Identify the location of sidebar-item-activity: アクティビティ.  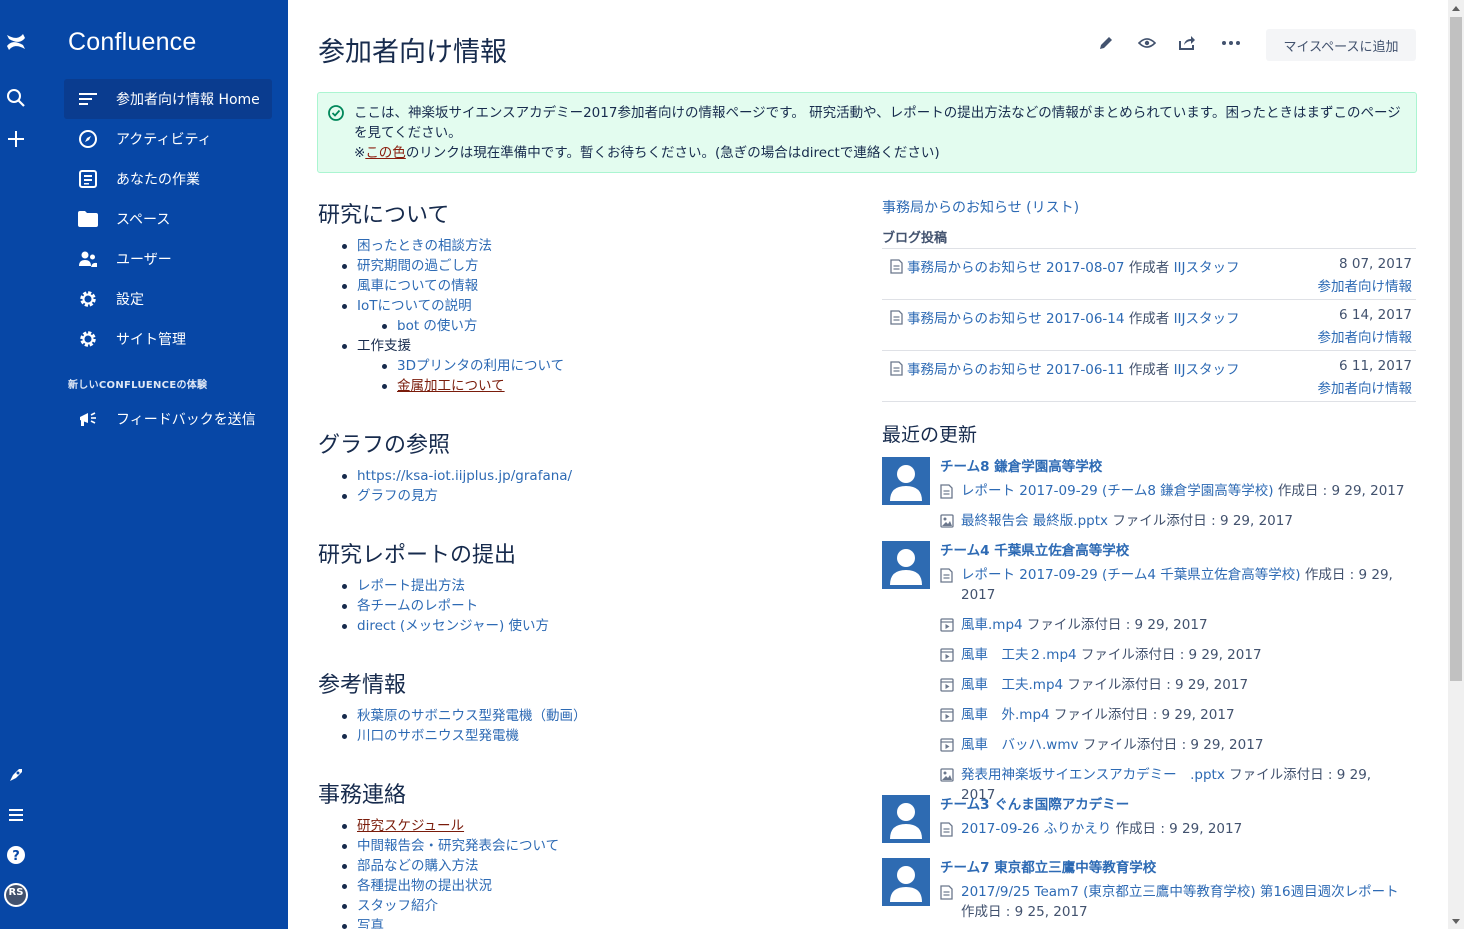
(168, 139).